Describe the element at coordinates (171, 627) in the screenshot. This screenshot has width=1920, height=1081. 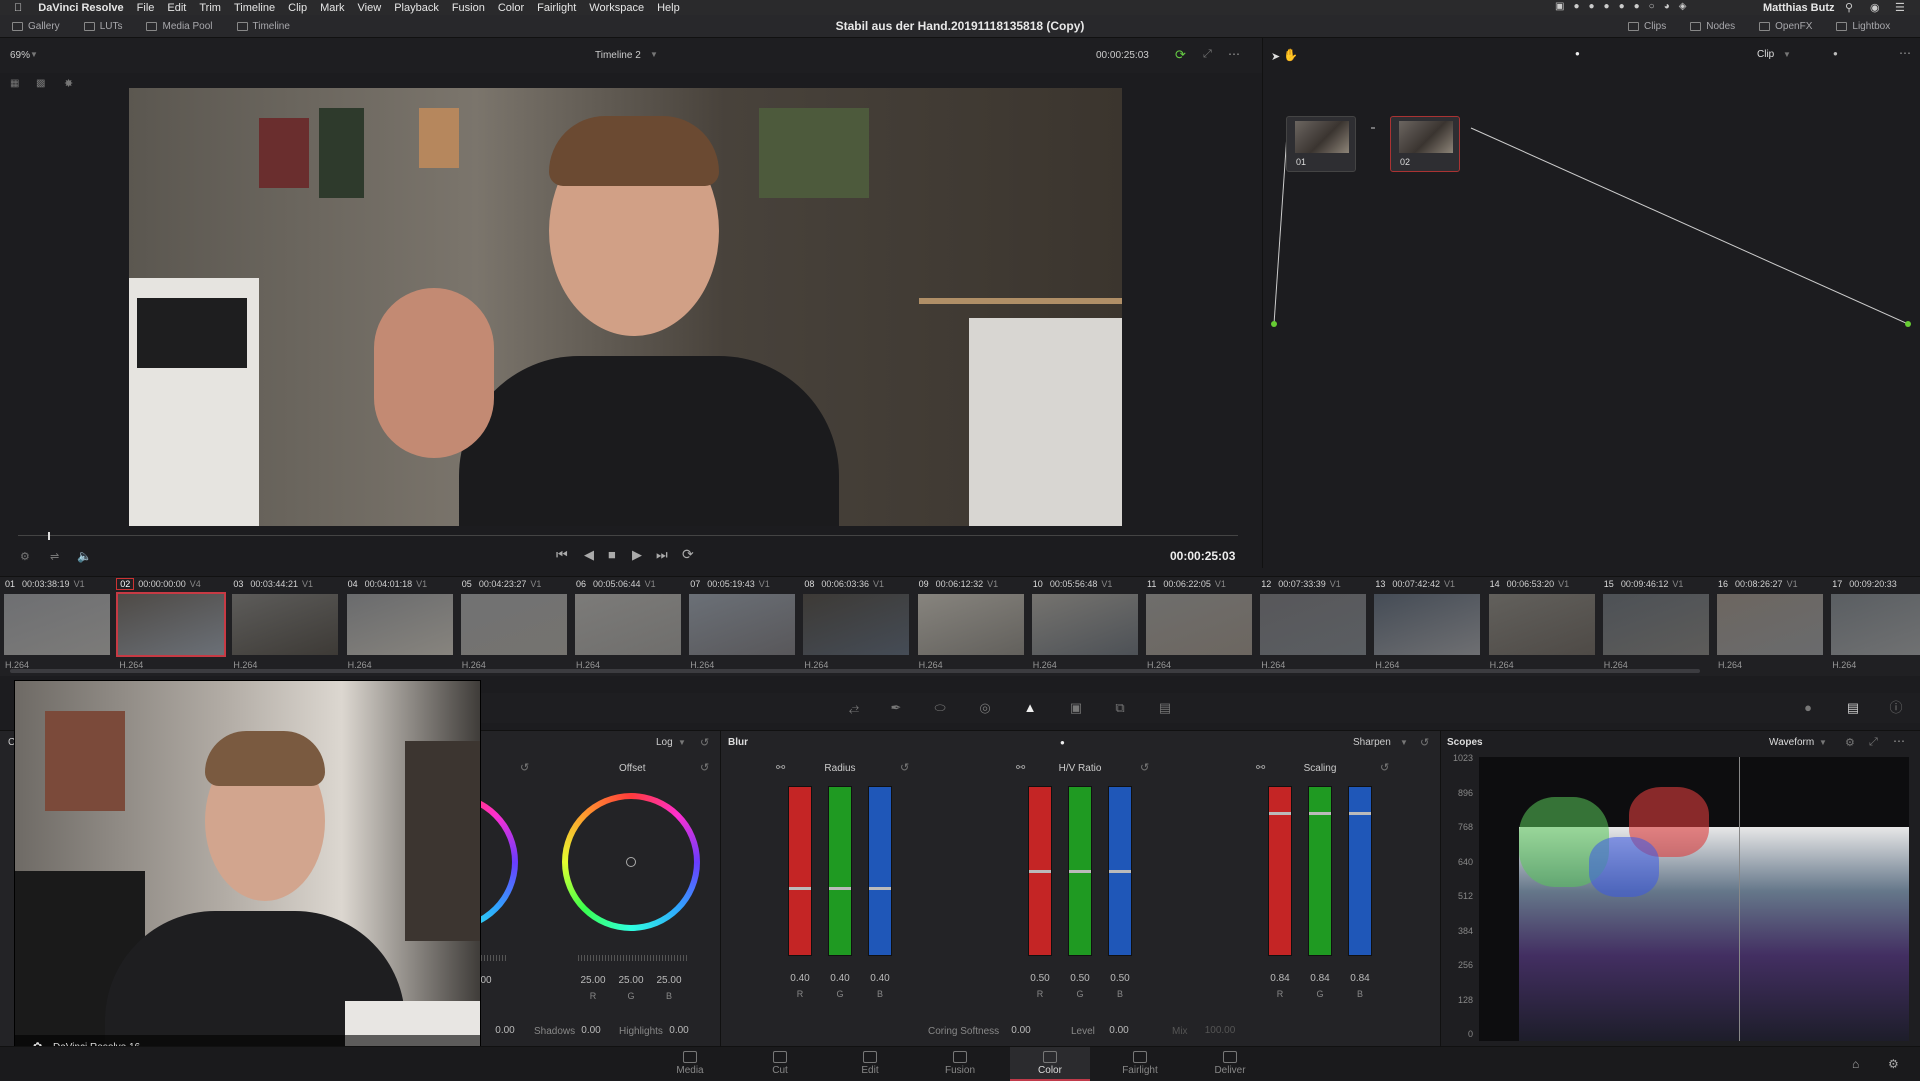
I see `clip-thumbnail-02: 02 00:00:00:00 V4 H.264` at that location.